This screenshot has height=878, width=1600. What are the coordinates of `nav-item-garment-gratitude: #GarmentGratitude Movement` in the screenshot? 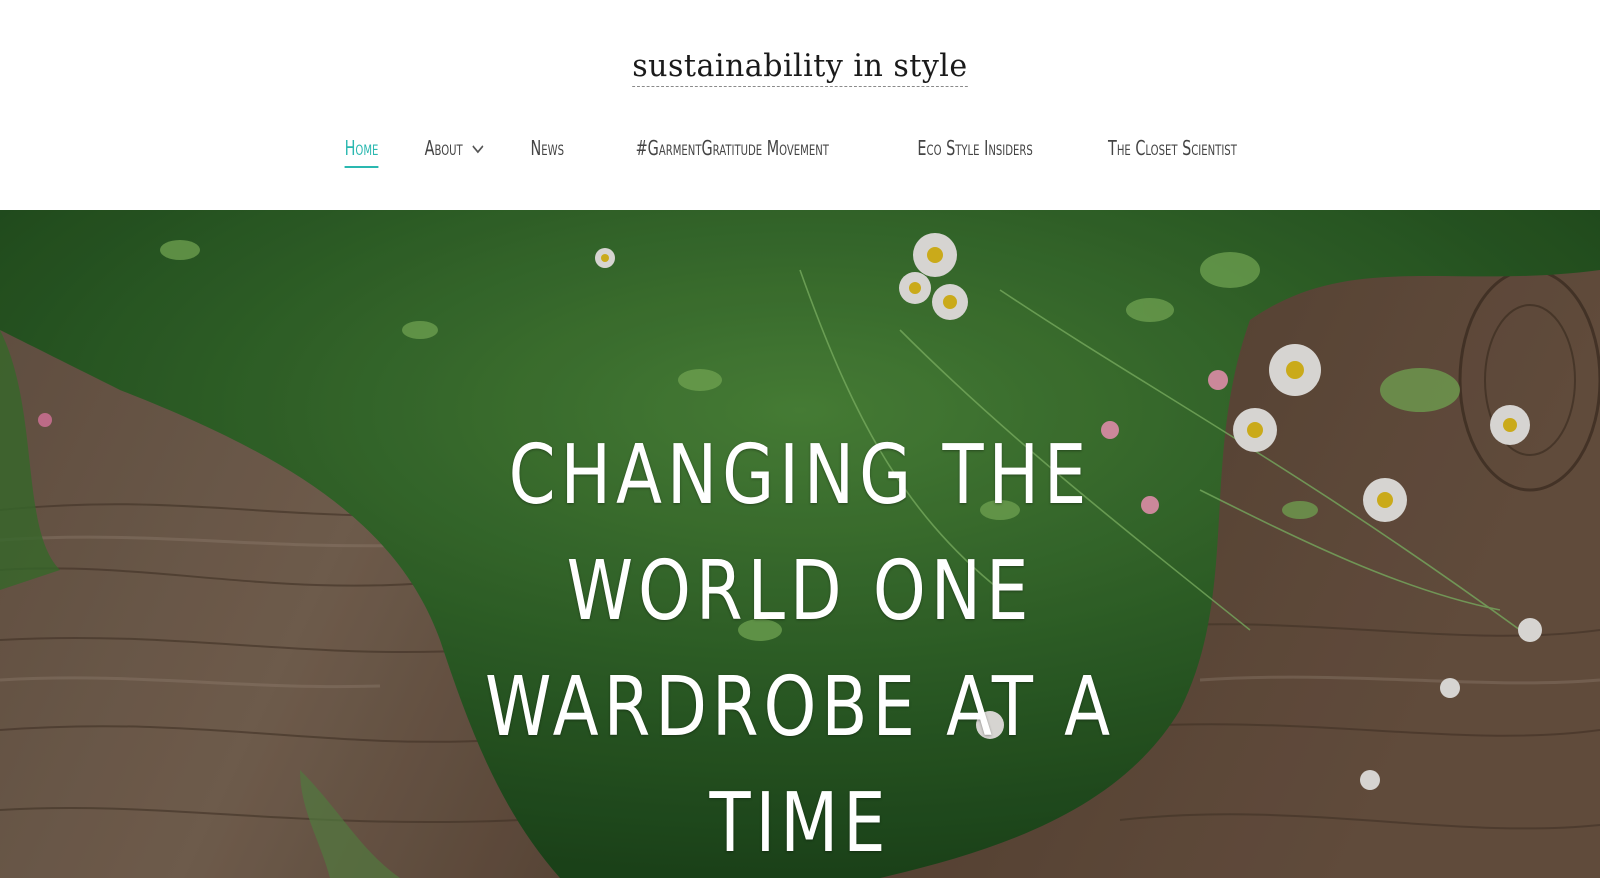 It's located at (732, 152).